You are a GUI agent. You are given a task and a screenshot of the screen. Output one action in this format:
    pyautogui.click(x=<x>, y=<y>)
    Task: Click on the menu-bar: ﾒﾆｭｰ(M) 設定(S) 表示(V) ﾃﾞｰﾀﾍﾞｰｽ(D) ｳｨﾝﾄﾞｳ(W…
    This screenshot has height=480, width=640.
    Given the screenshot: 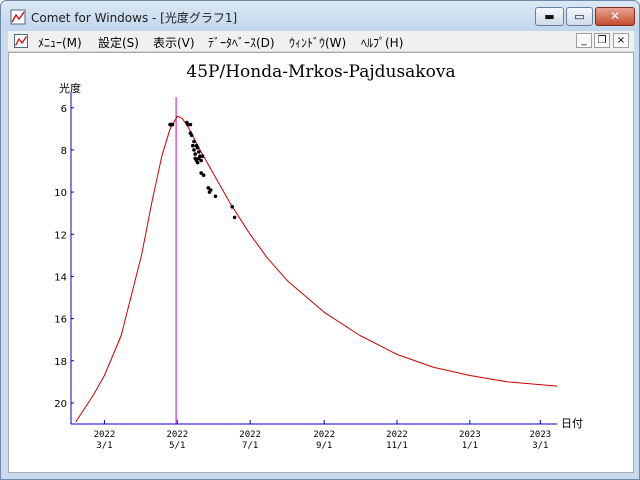 What is the action you would take?
    pyautogui.click(x=321, y=41)
    